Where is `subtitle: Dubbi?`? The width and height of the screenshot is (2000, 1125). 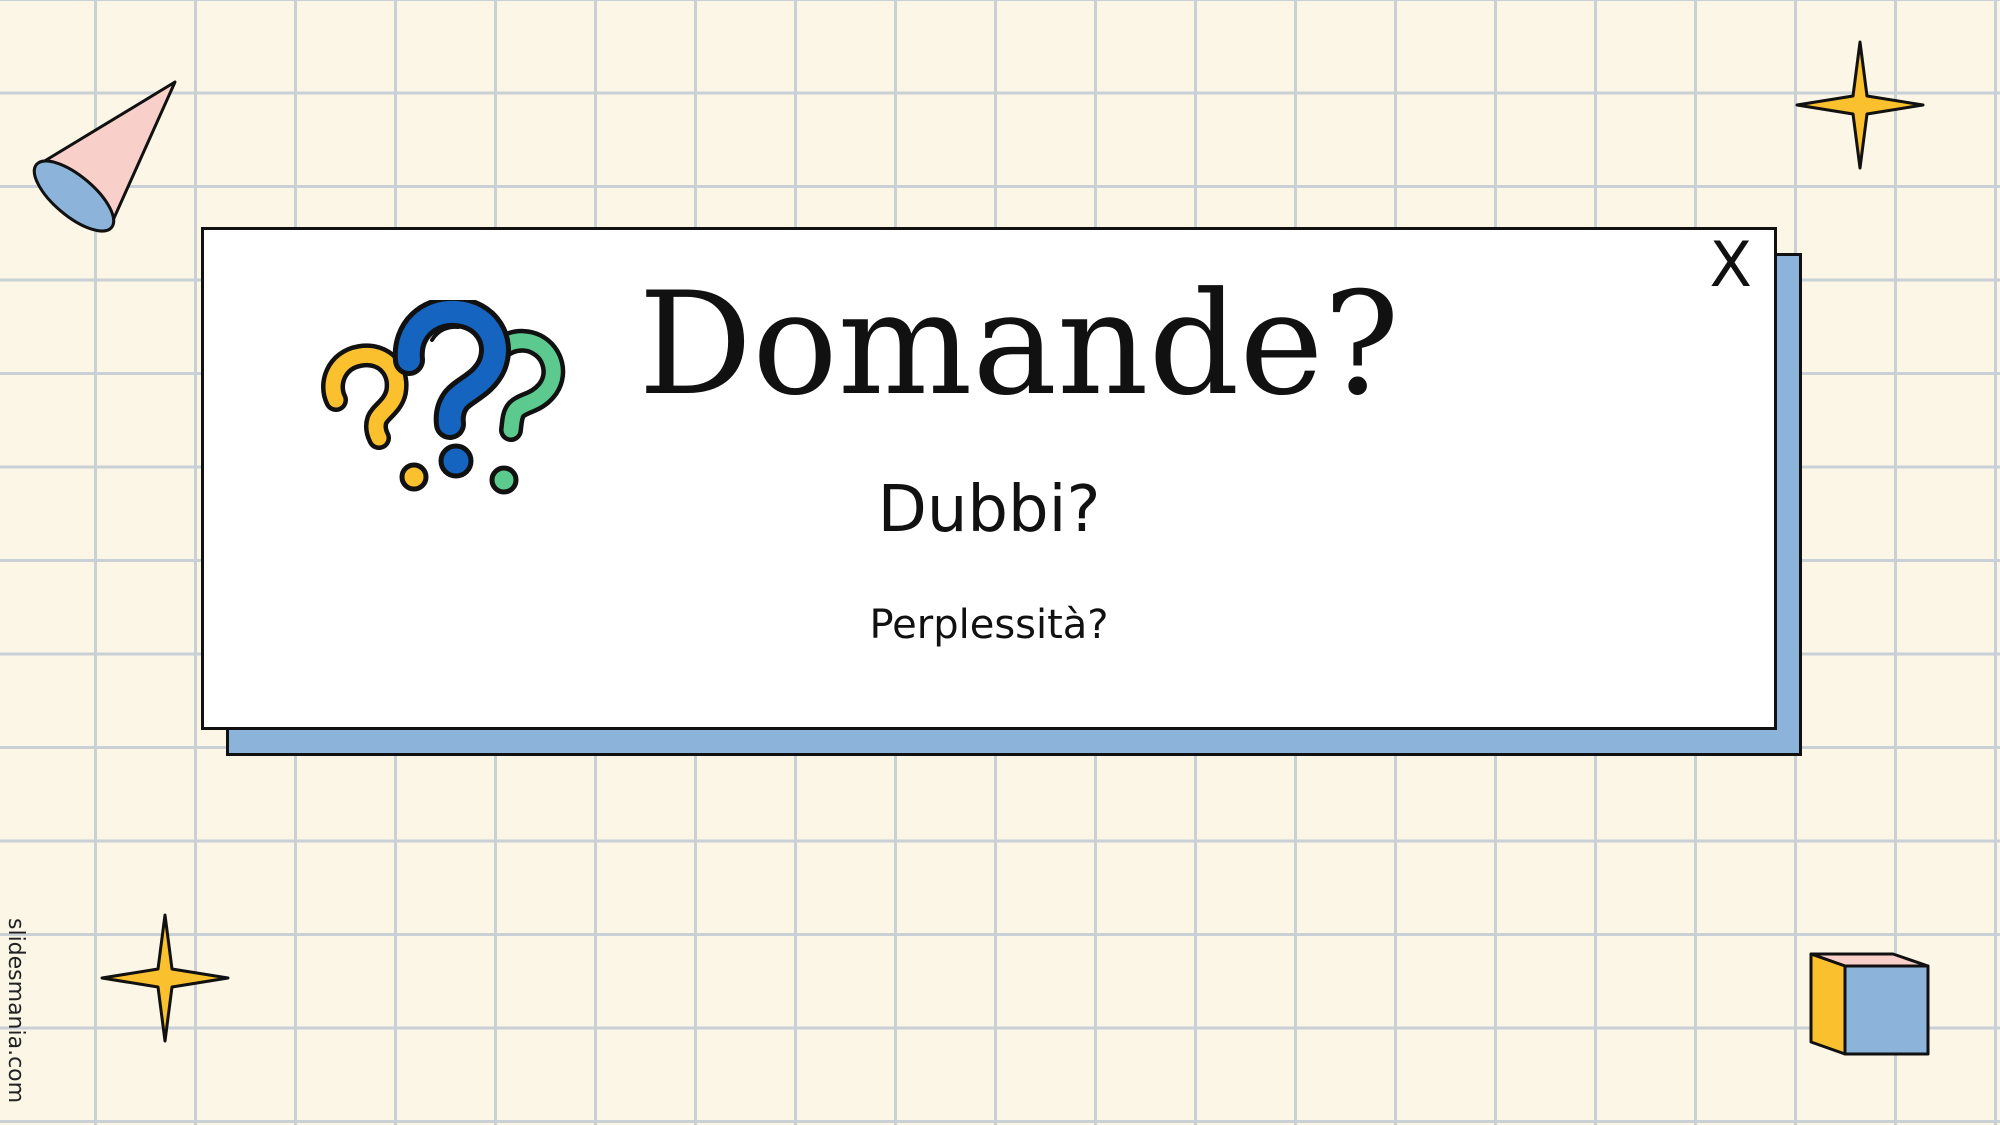
subtitle: Dubbi? is located at coordinates (989, 510).